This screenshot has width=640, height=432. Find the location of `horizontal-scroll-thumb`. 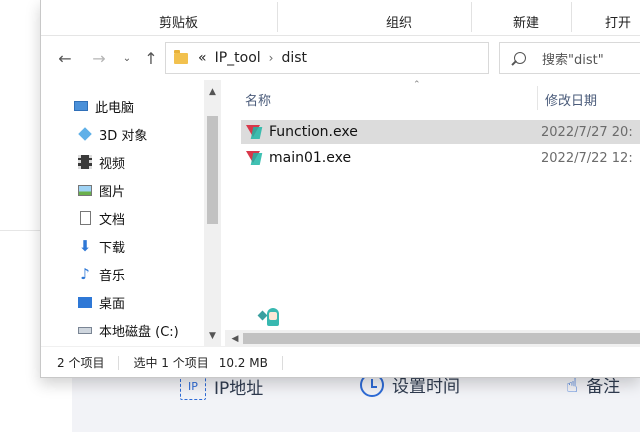

horizontal-scroll-thumb is located at coordinates (441, 338).